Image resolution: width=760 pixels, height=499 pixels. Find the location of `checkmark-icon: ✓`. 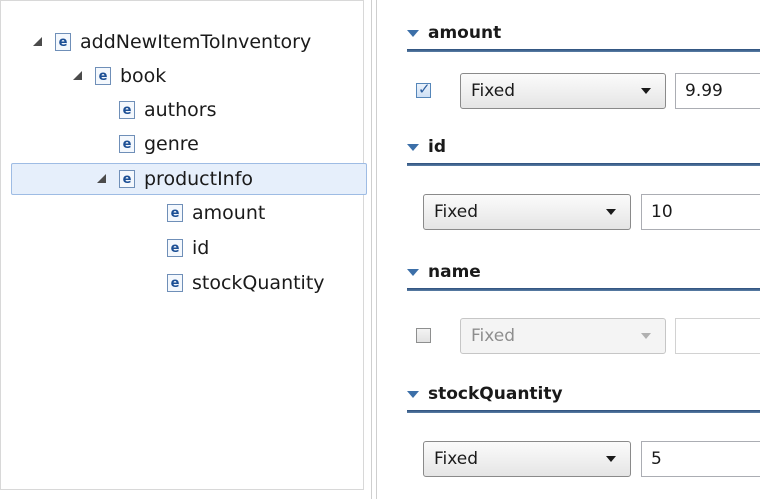

checkmark-icon: ✓ is located at coordinates (424, 89).